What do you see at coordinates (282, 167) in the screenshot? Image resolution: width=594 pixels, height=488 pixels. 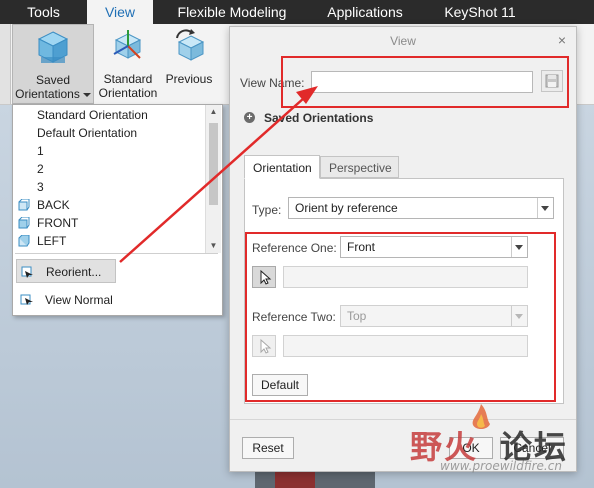 I see `tab-orientation: Orientation` at bounding box center [282, 167].